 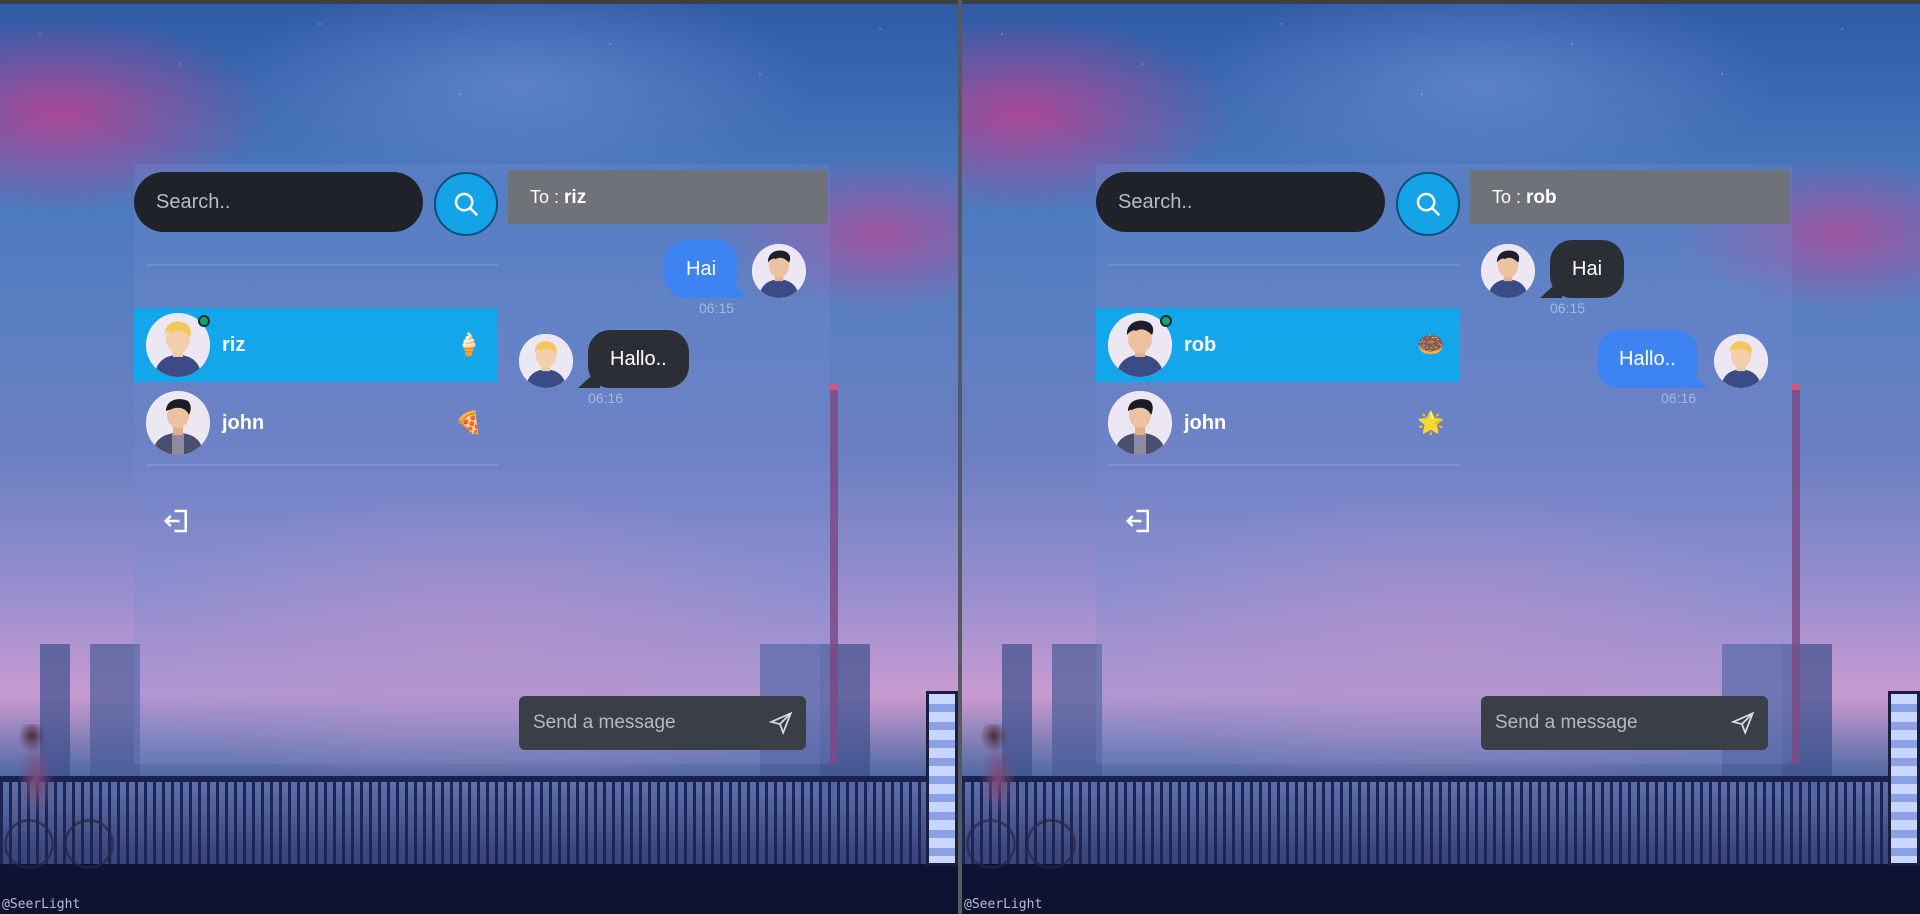 What do you see at coordinates (316, 423) in the screenshot?
I see `contact-item-john: john 🍕` at bounding box center [316, 423].